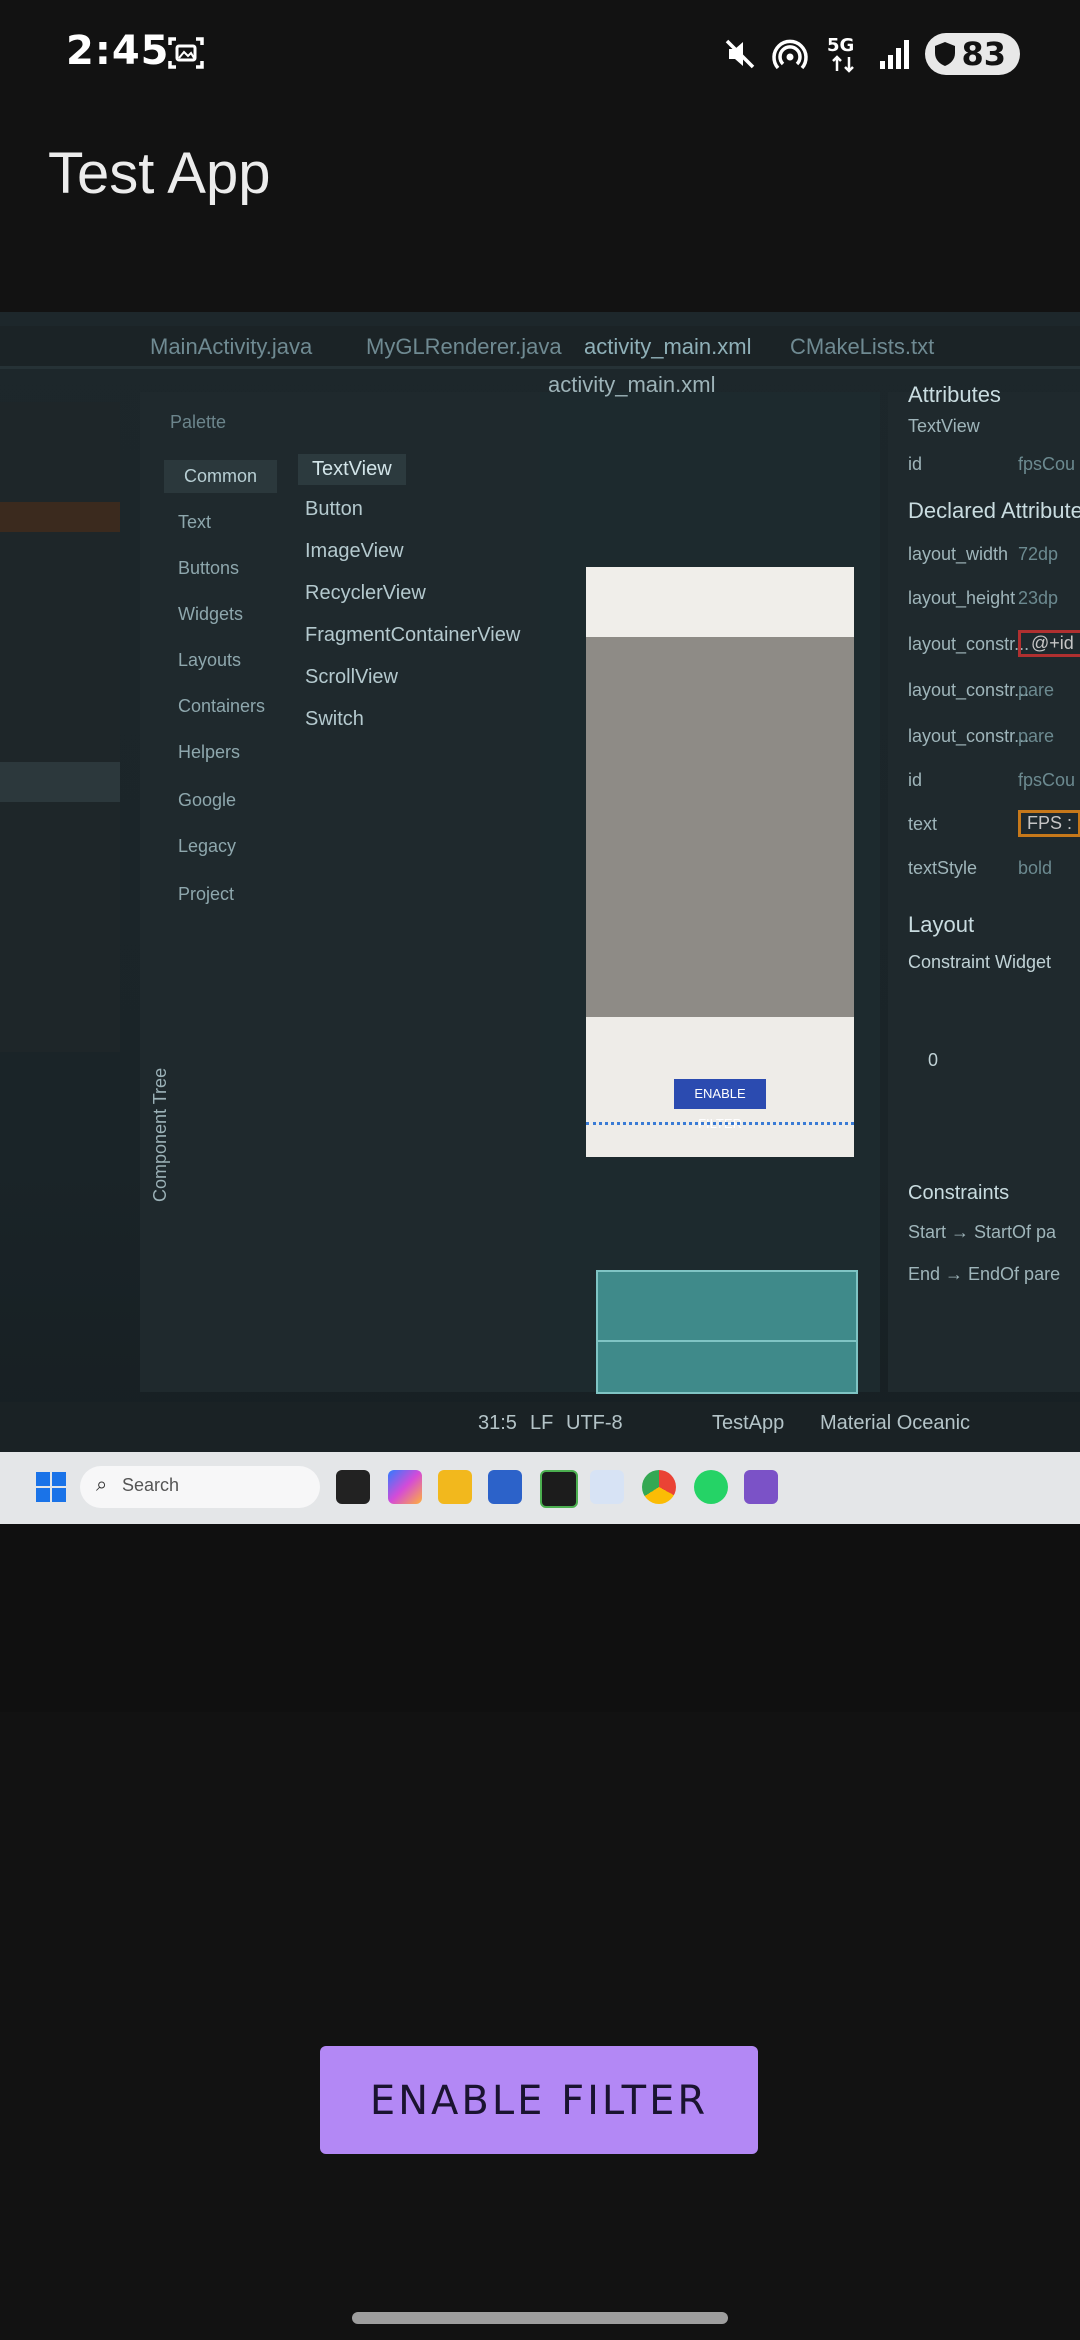  What do you see at coordinates (941, 924) in the screenshot?
I see `layout-section: Layout` at bounding box center [941, 924].